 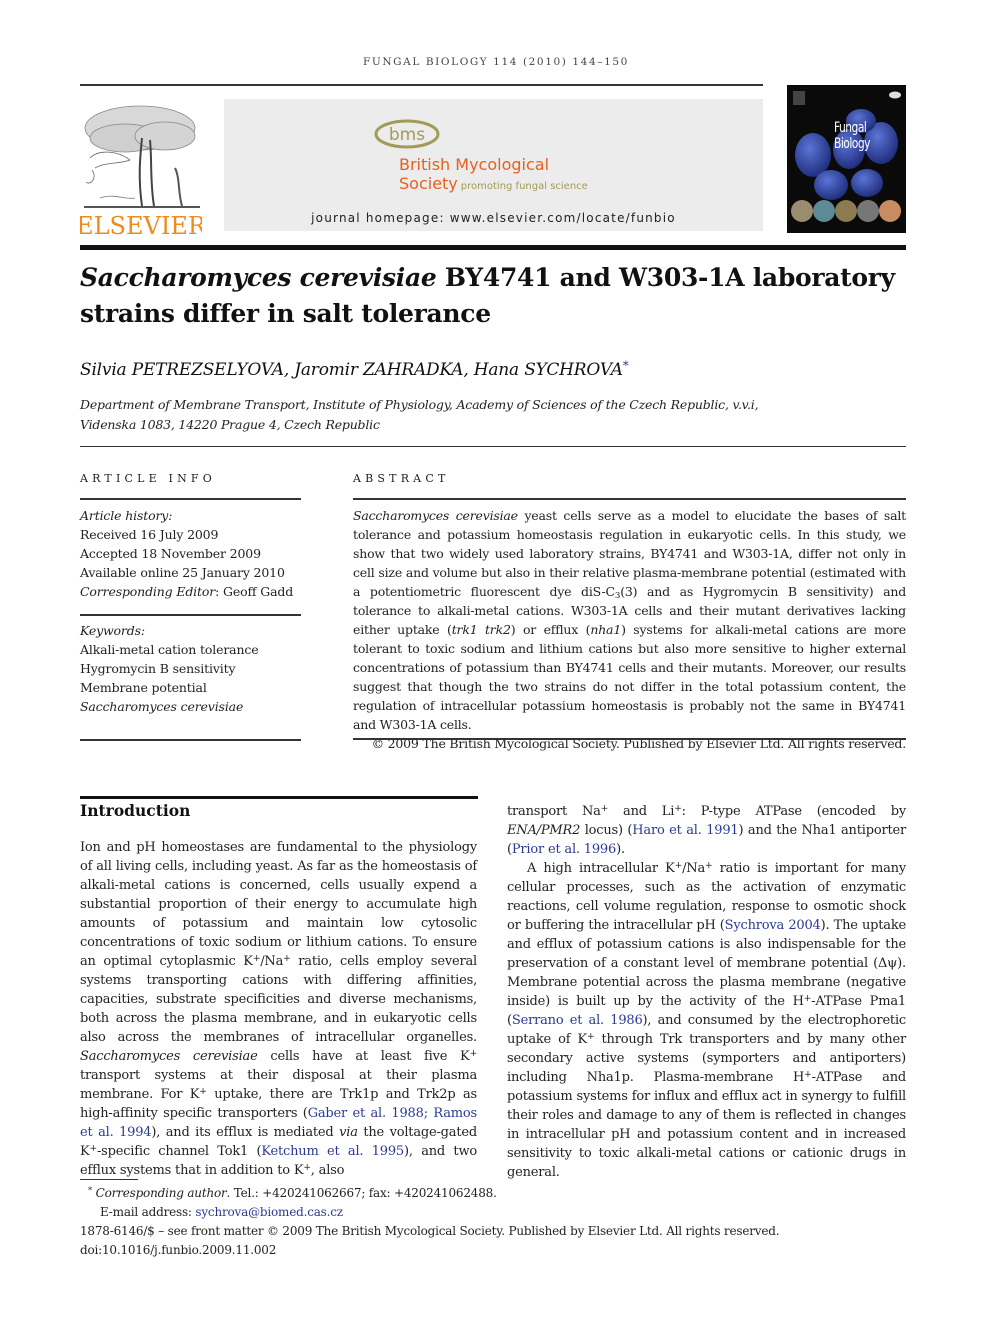 What do you see at coordinates (577, 1020) in the screenshot?
I see `reference-link: Serrano et al. 1986` at bounding box center [577, 1020].